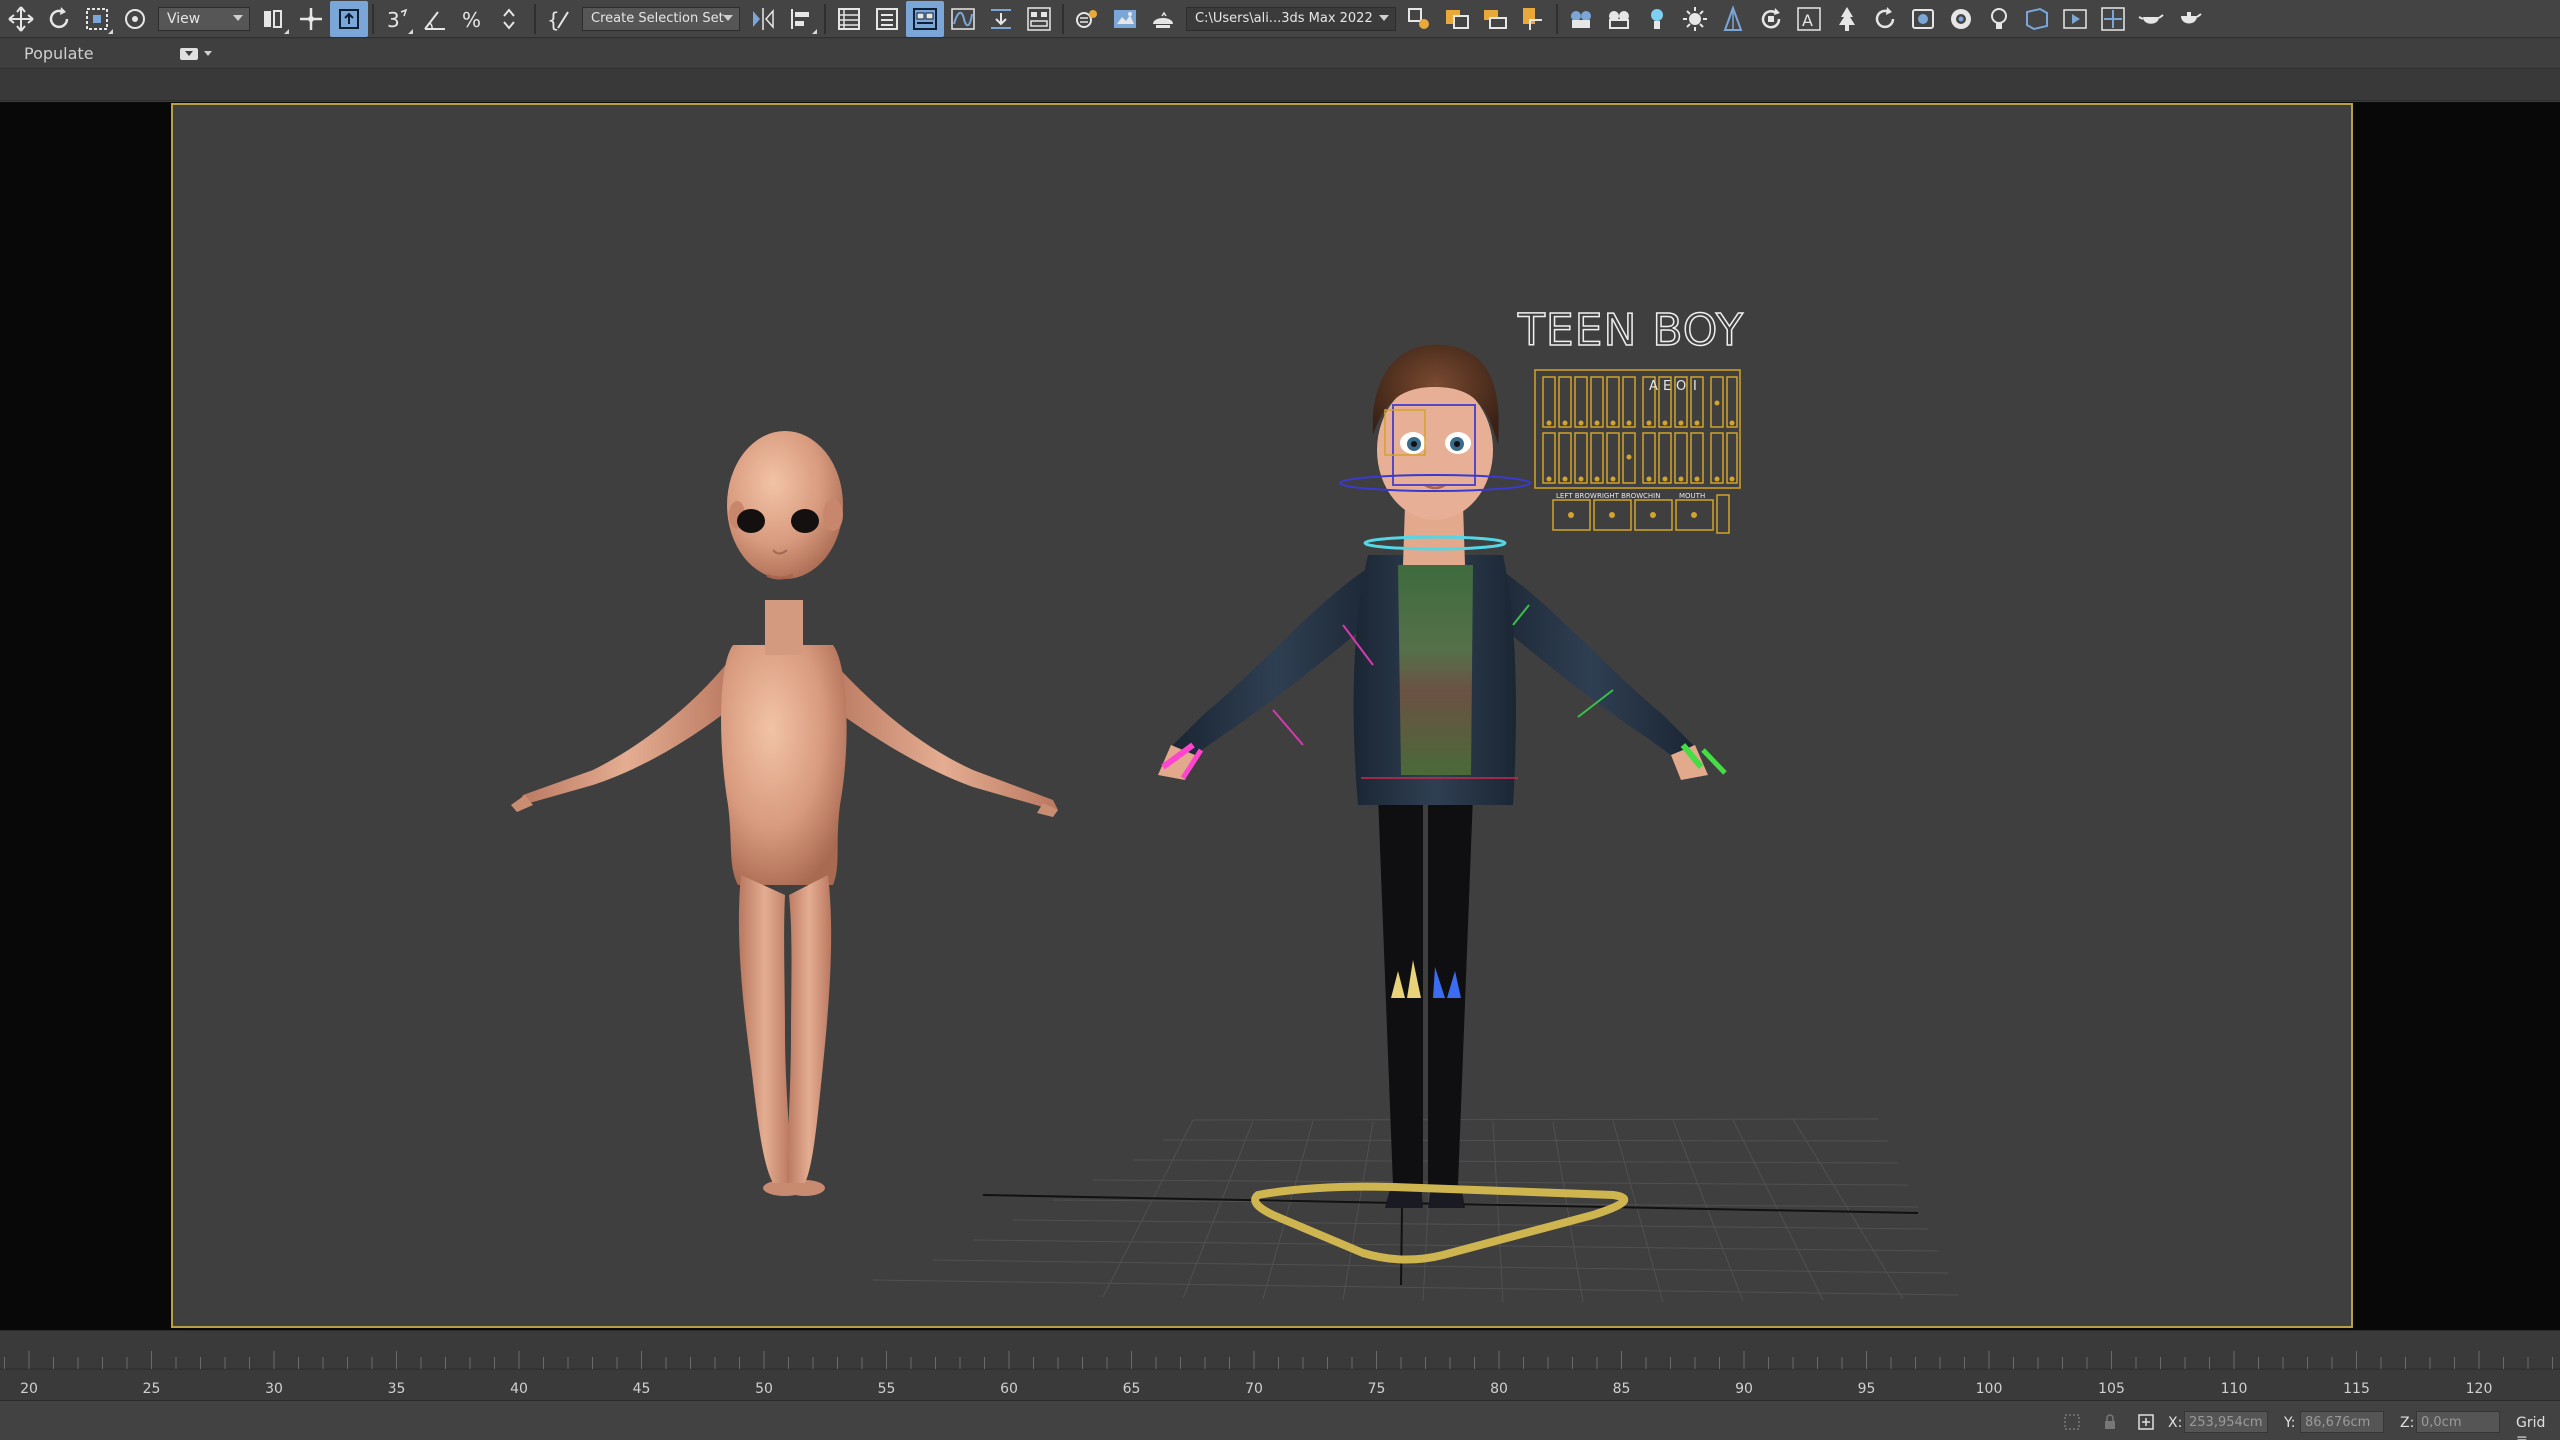 This screenshot has height=1440, width=2560. What do you see at coordinates (1695, 19) in the screenshot?
I see `create-tree-icon` at bounding box center [1695, 19].